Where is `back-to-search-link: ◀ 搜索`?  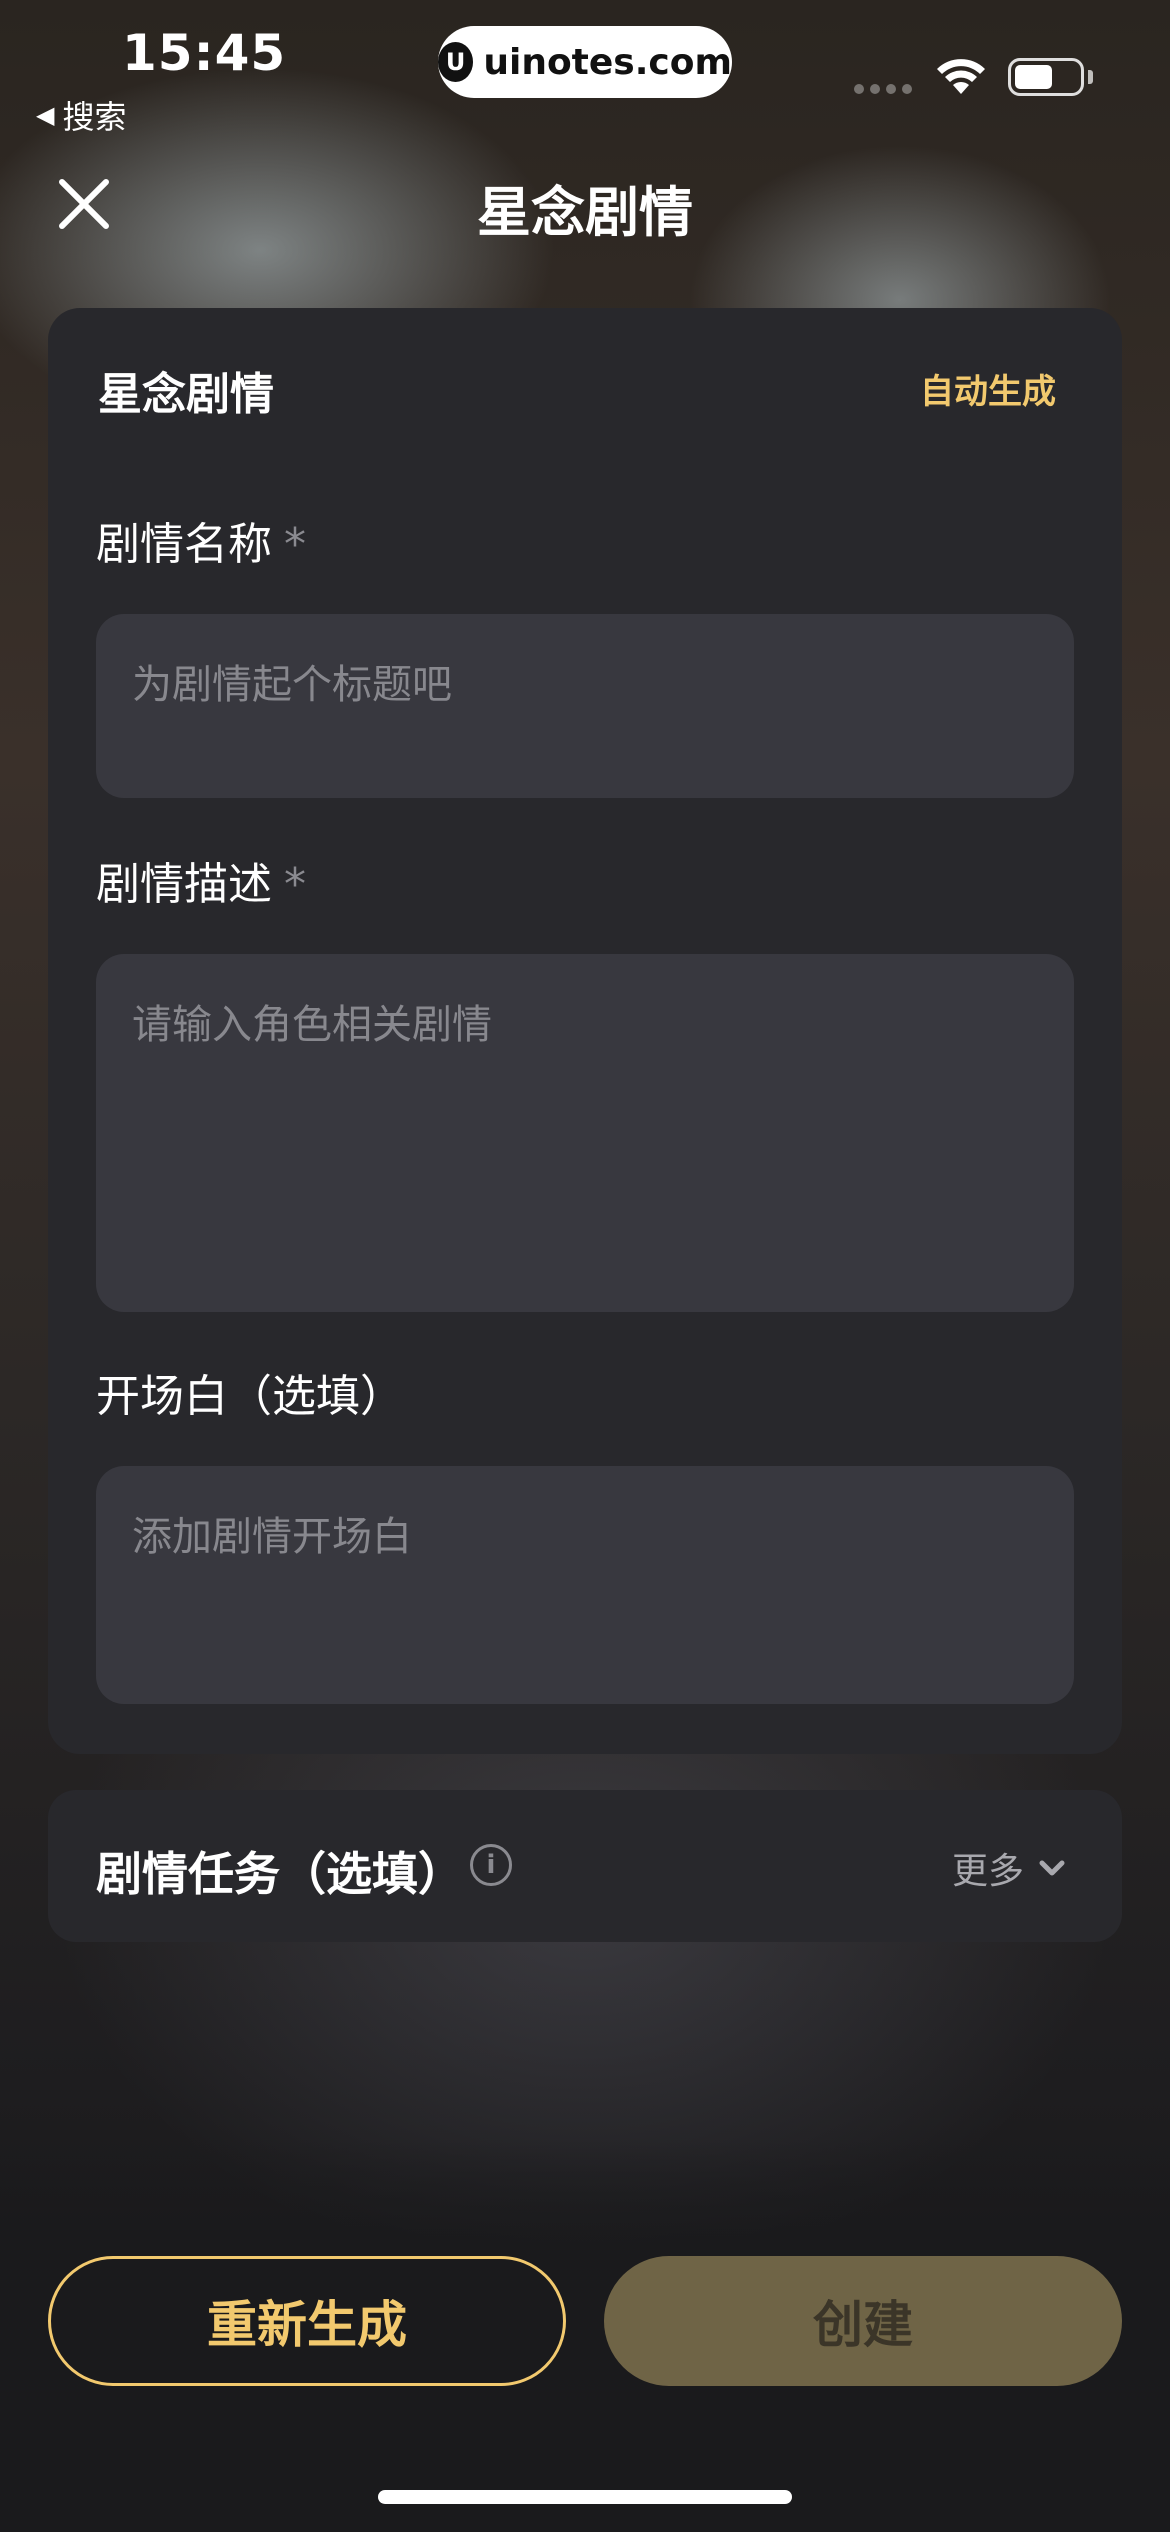
back-to-search-link: ◀ 搜索 is located at coordinates (81, 115).